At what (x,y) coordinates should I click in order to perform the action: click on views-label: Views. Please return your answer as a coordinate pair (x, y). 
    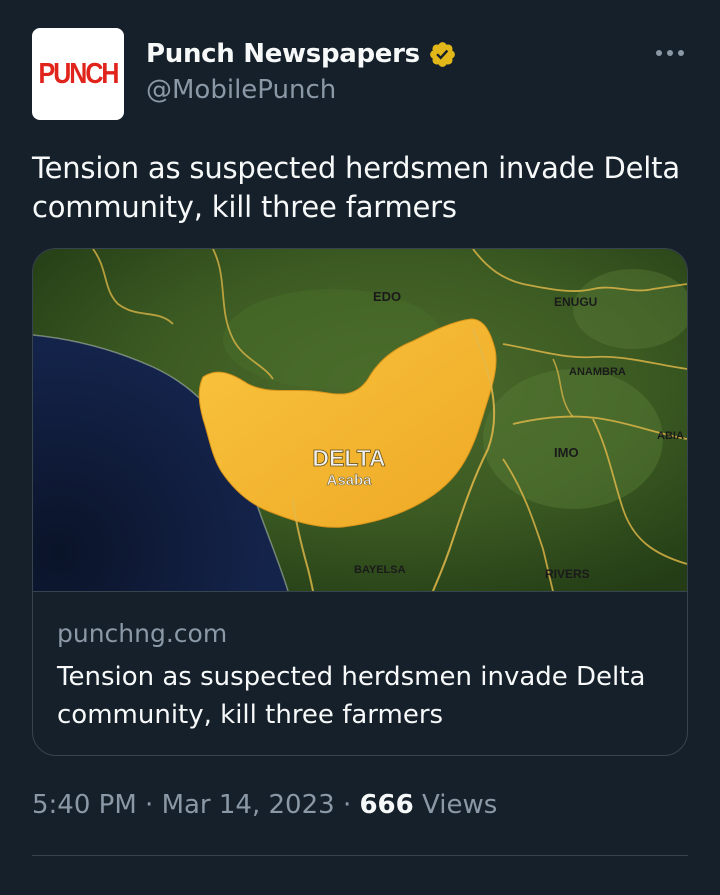
    Looking at the image, I should click on (460, 805).